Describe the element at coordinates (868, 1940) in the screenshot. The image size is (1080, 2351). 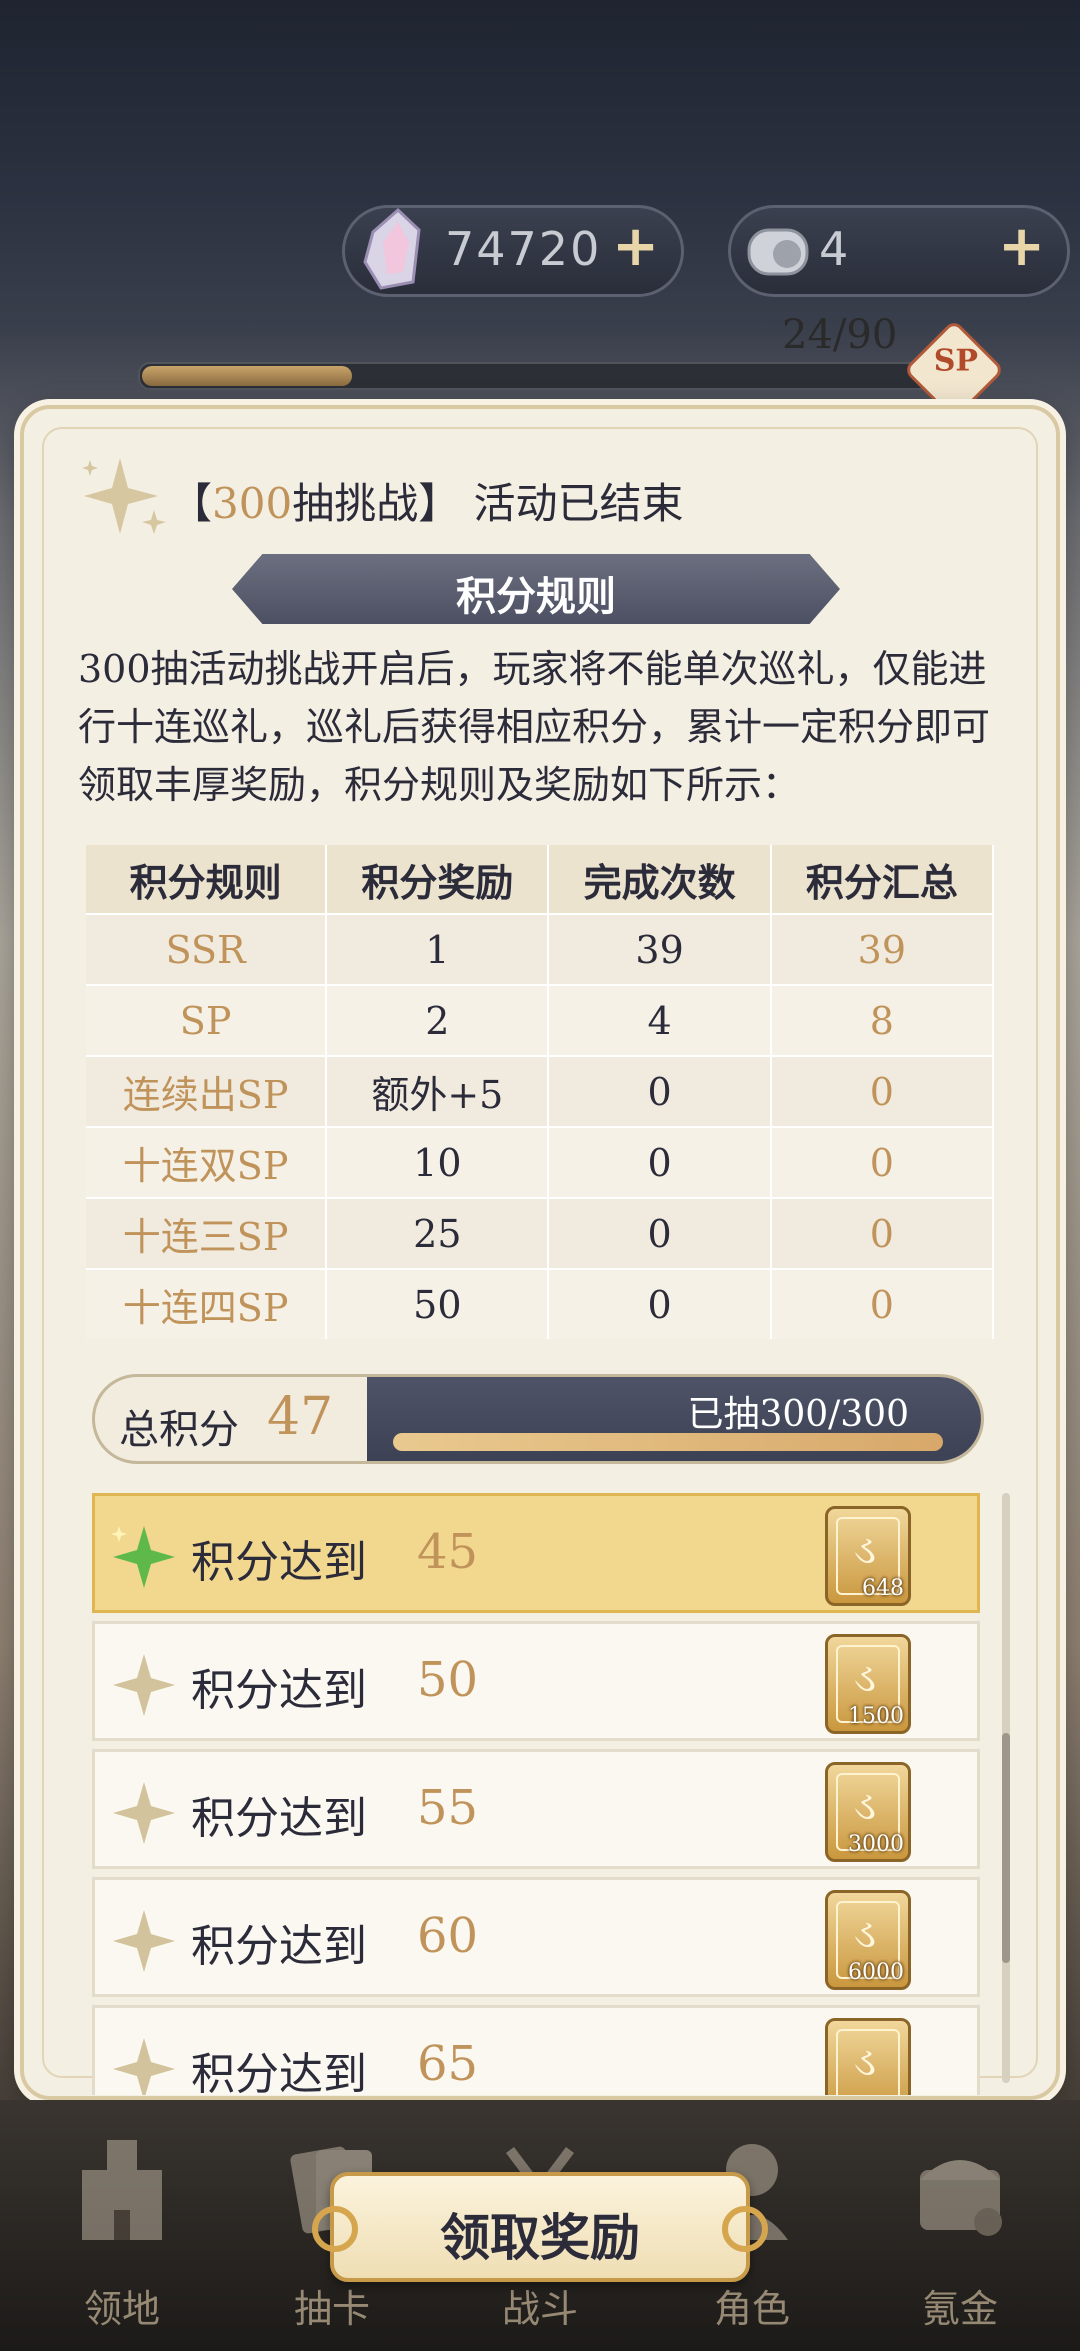
I see `reward-card-icon: ડ 6000` at that location.